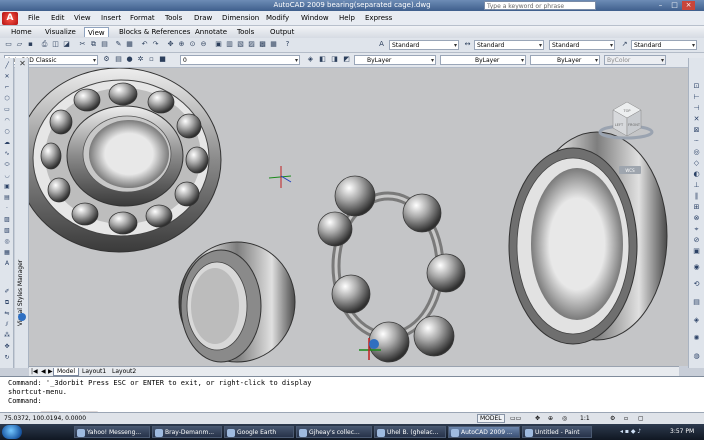 The height and width of the screenshot is (440, 704). Describe the element at coordinates (660, 5) in the screenshot. I see `minimize-button: –` at that location.